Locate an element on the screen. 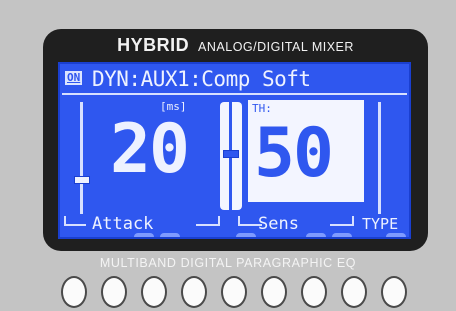  lcd-header-bar: ON DYN:AUX1:Comp Soft is located at coordinates (234, 81).